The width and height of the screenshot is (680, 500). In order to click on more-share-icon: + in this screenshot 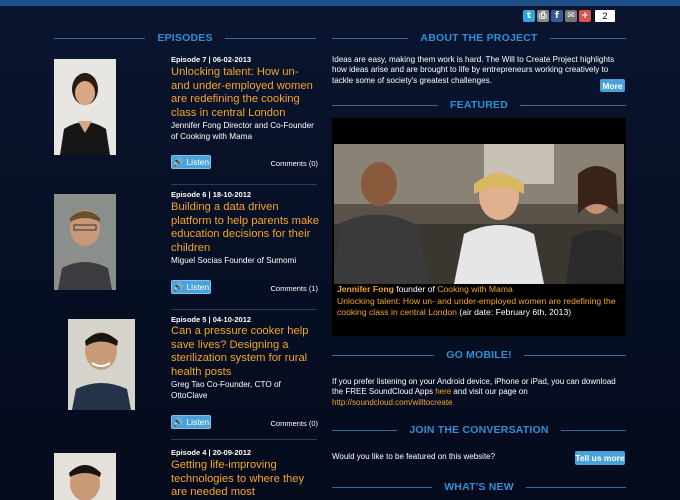, I will do `click(585, 16)`.